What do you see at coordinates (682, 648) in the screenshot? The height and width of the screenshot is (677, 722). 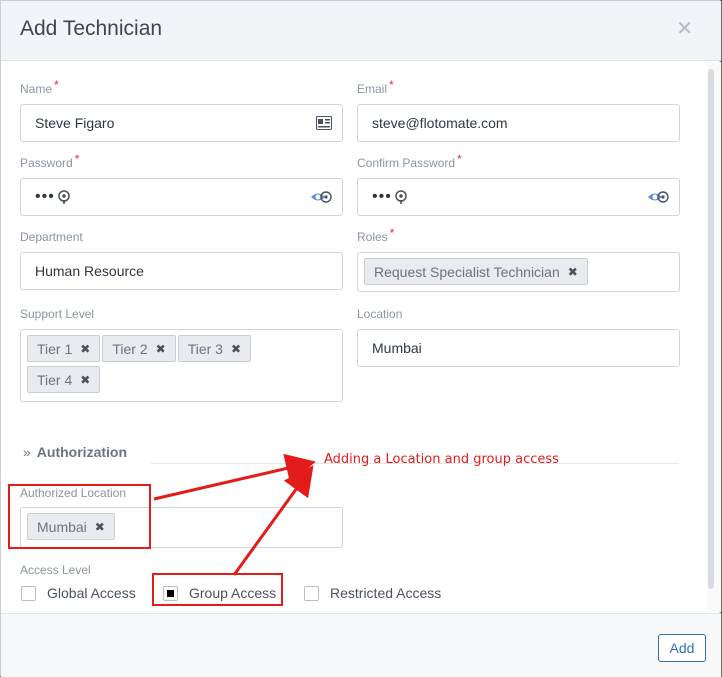 I see `add-button: Add` at bounding box center [682, 648].